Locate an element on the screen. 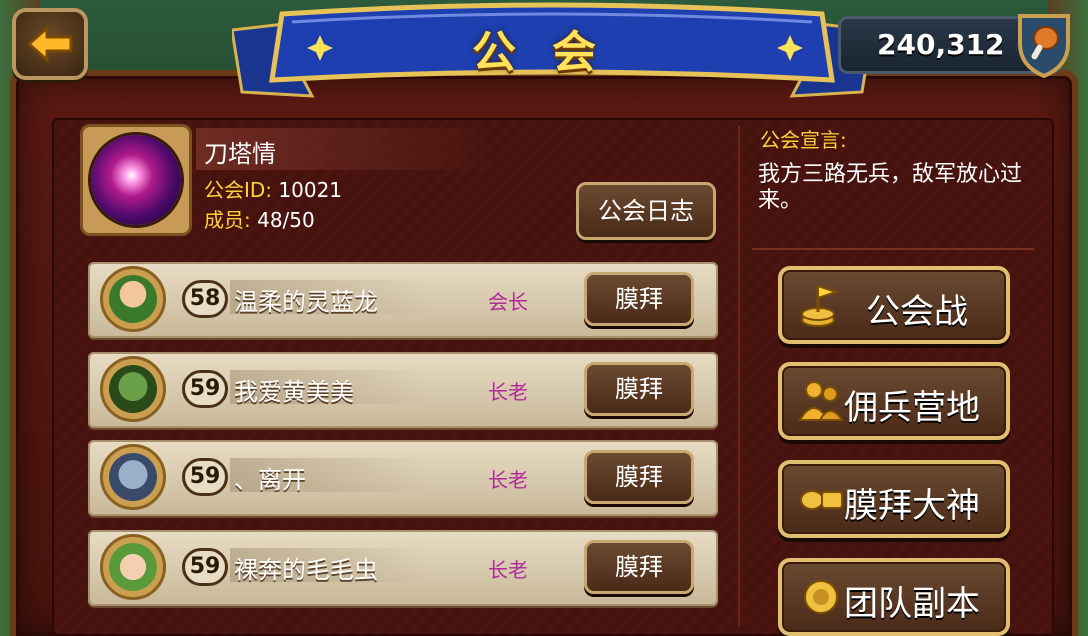 The height and width of the screenshot is (636, 1088). ghost-avatar-icon is located at coordinates (133, 477).